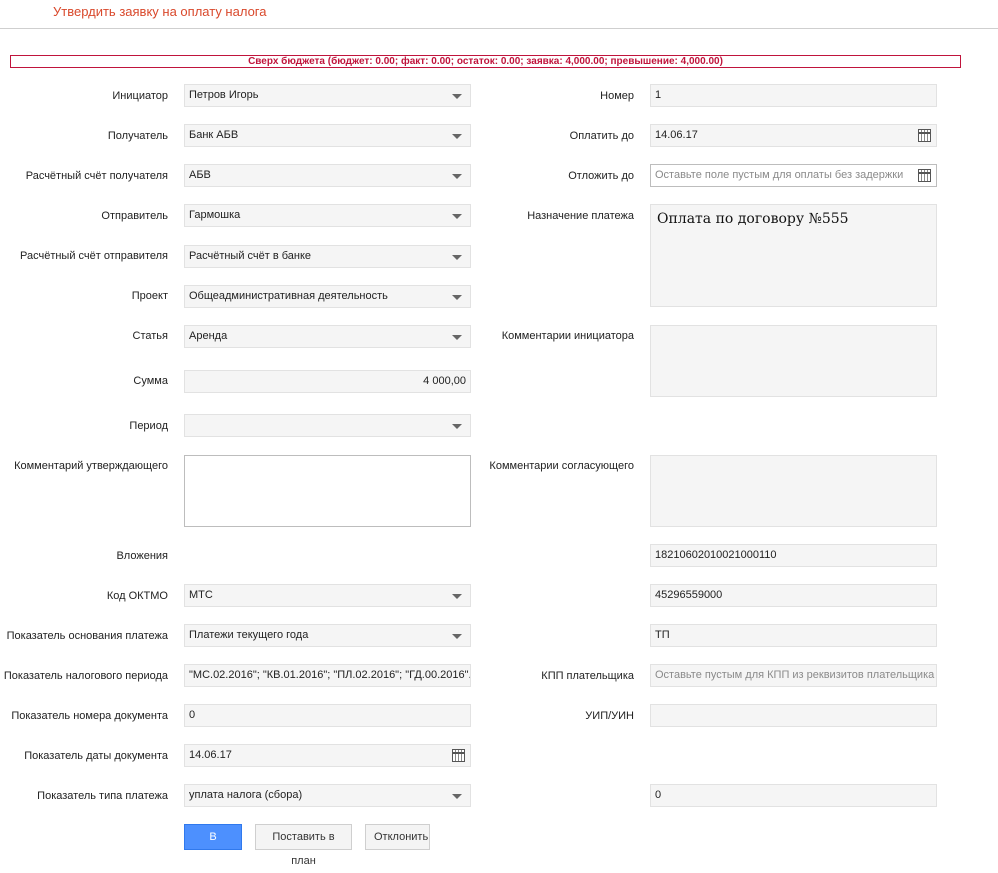  Describe the element at coordinates (148, 426) in the screenshot. I see `period-label: Период` at that location.